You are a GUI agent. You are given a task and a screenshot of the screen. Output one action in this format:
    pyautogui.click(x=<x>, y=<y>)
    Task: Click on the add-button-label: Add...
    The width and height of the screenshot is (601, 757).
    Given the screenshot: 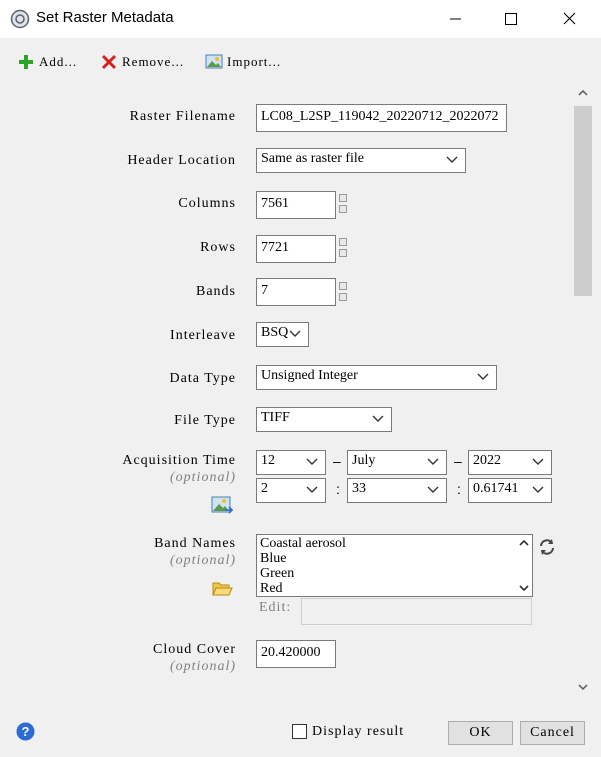 What is the action you would take?
    pyautogui.click(x=58, y=61)
    